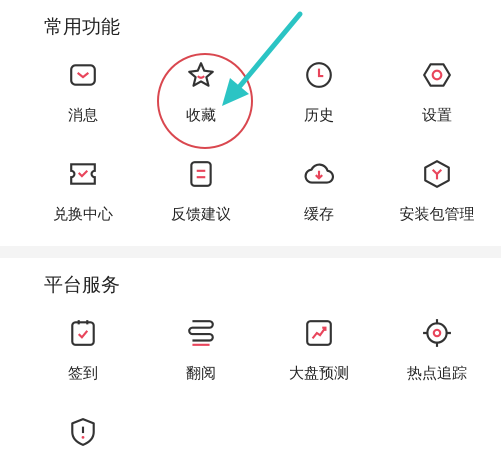  What do you see at coordinates (201, 333) in the screenshot?
I see `book-icon` at bounding box center [201, 333].